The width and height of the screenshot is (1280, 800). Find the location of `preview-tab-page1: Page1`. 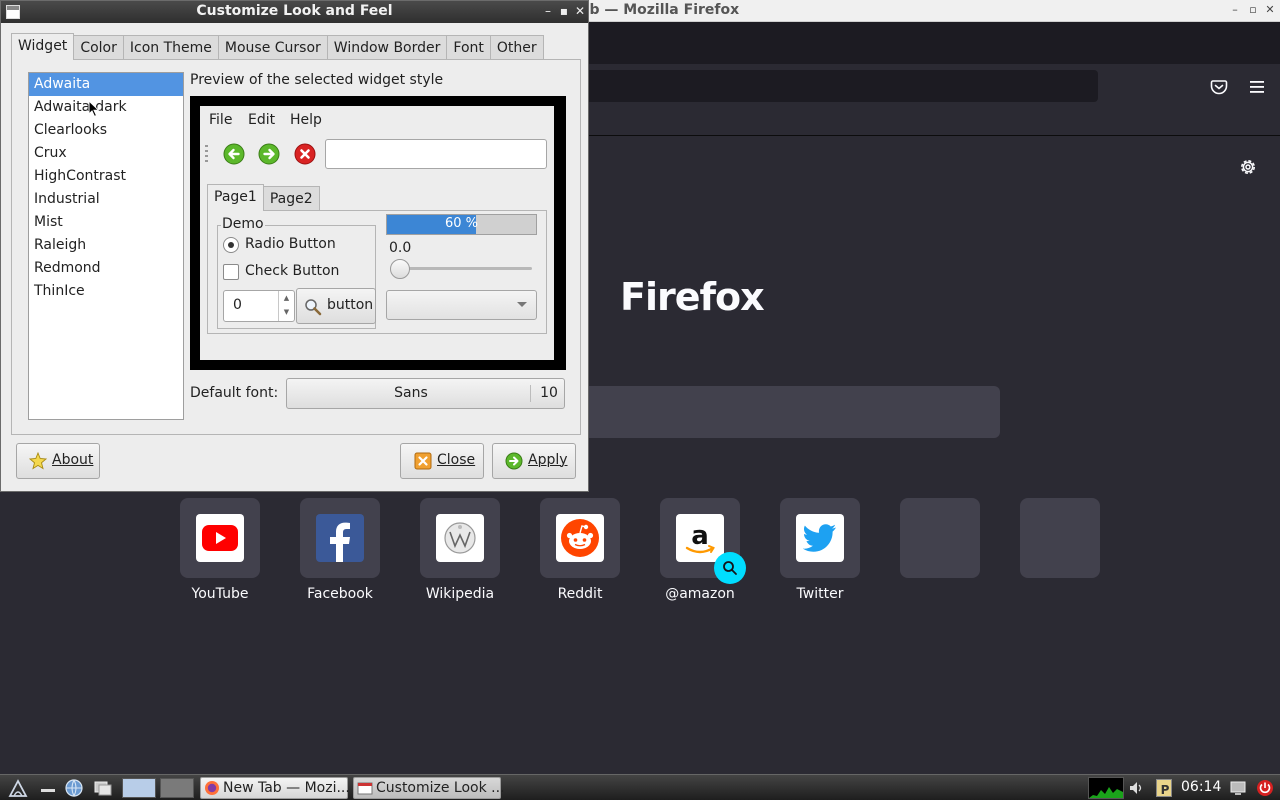

preview-tab-page1: Page1 is located at coordinates (235, 197).